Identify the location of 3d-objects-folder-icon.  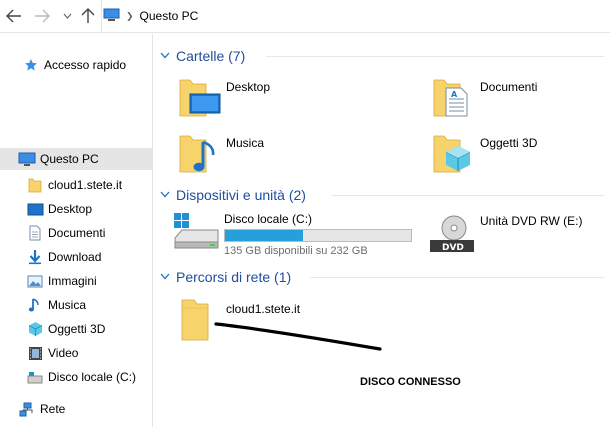
(453, 153).